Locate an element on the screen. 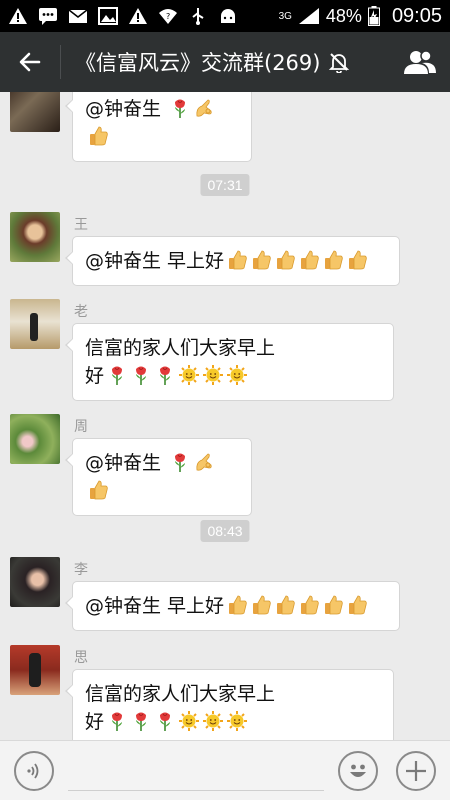 Image resolution: width=450 pixels, height=800 pixels. signal-icon is located at coordinates (308, 16).